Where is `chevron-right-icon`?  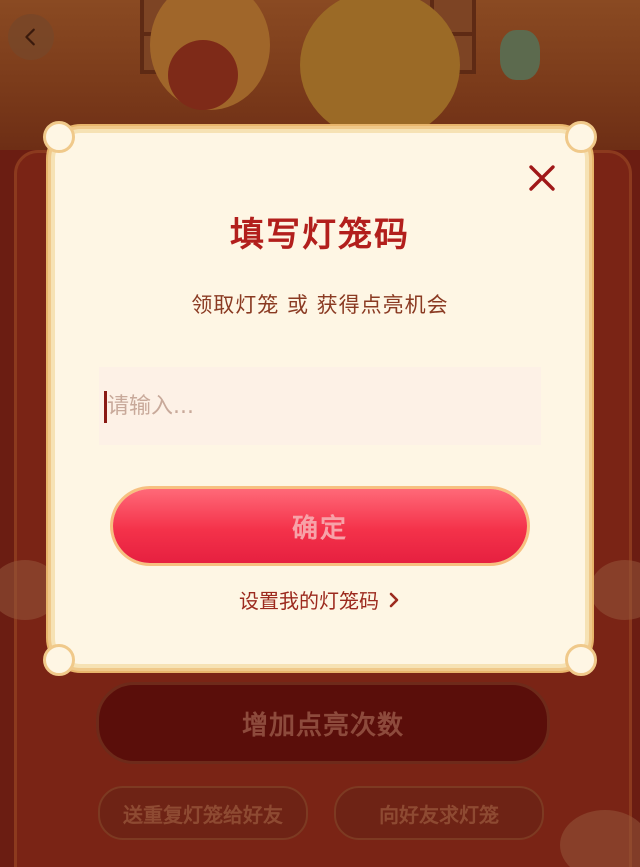
chevron-right-icon is located at coordinates (394, 599).